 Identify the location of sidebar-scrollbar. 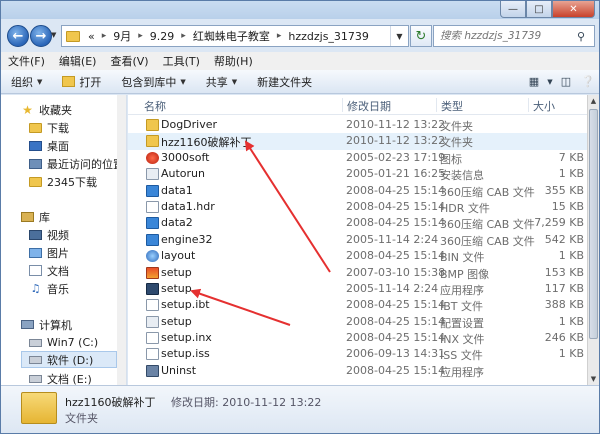
(121, 240).